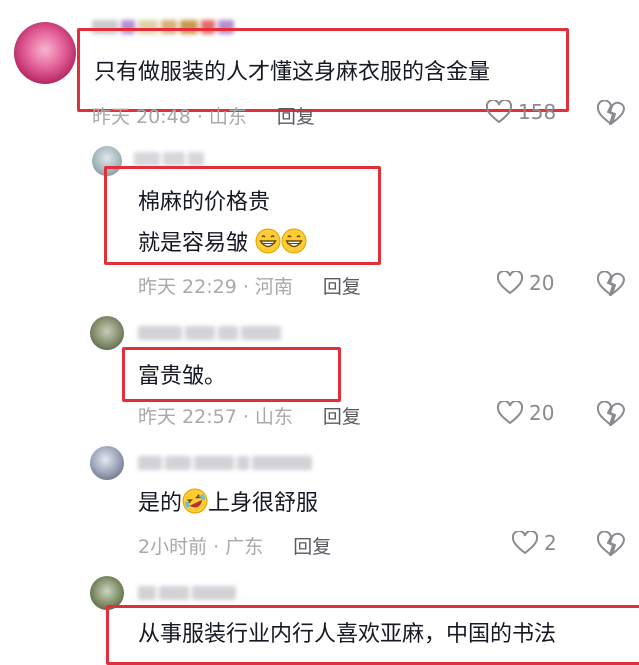  Describe the element at coordinates (537, 112) in the screenshot. I see `like-count: 158` at that location.